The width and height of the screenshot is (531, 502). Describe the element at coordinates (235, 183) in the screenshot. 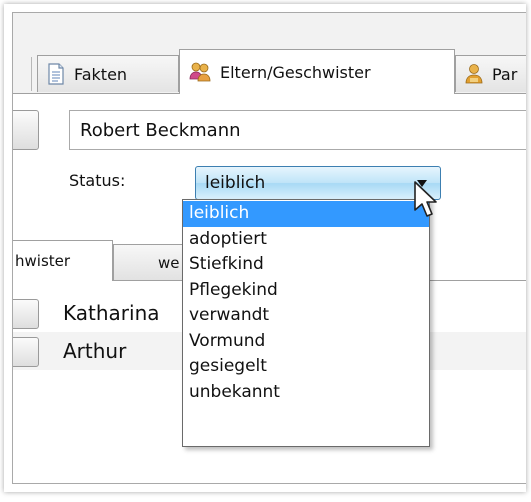

I see `status-value: leiblich` at that location.